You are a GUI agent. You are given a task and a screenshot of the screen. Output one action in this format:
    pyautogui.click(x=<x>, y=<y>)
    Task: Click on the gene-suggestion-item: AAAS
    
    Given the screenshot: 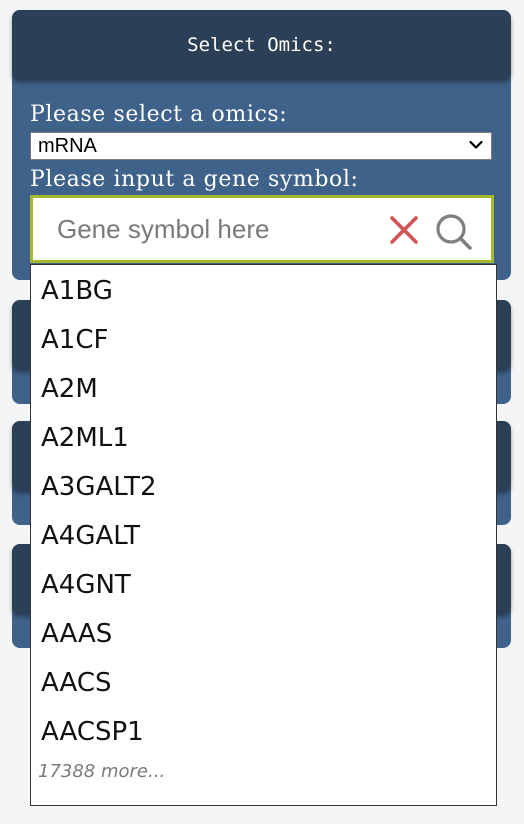 What is the action you would take?
    pyautogui.click(x=263, y=632)
    